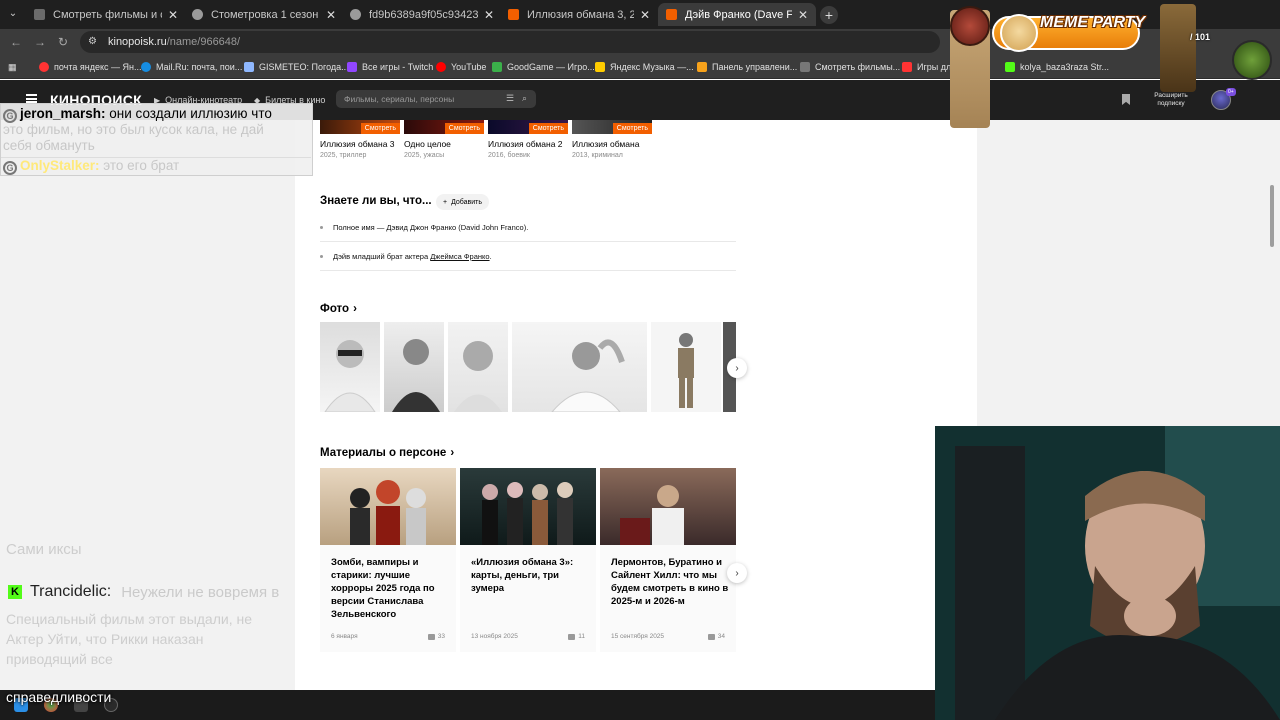  What do you see at coordinates (1231, 92) in the screenshot?
I see `profile-badge: 0+` at bounding box center [1231, 92].